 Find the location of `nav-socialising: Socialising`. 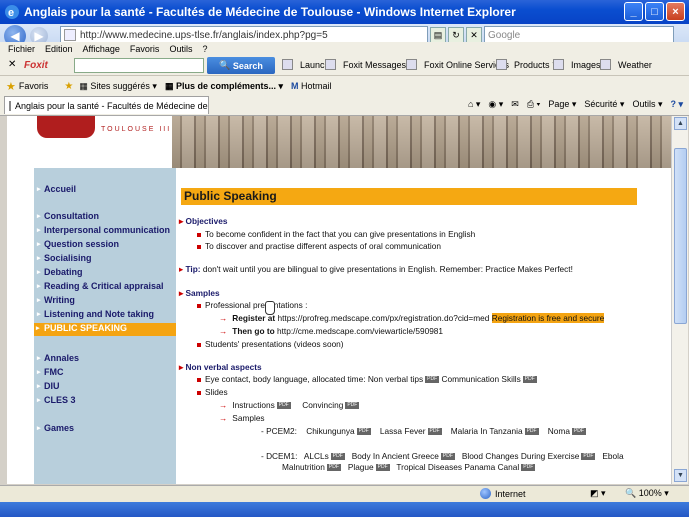

nav-socialising: Socialising is located at coordinates (64, 258).